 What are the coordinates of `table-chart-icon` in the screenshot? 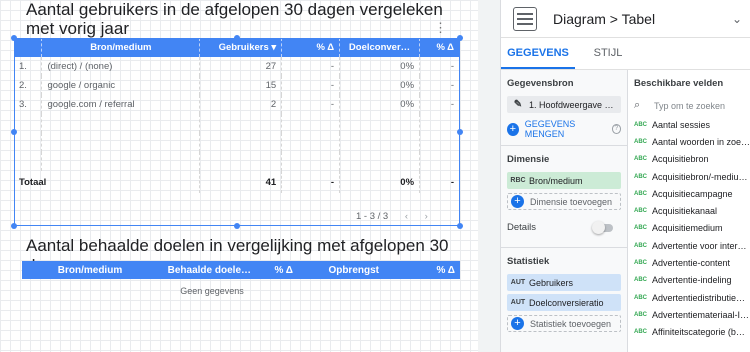 It's located at (525, 18).